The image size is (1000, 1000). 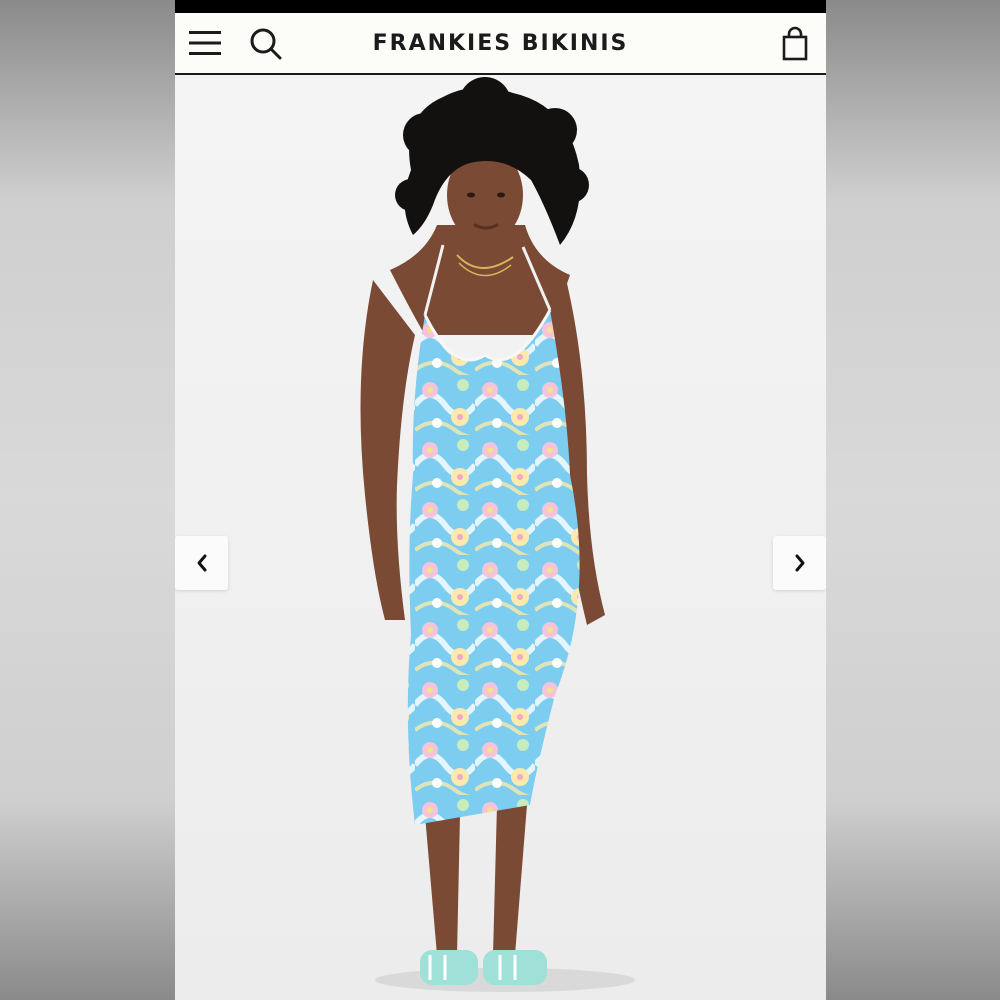 I want to click on brand-logo: FRANKIES BIKINIS, so click(x=500, y=43).